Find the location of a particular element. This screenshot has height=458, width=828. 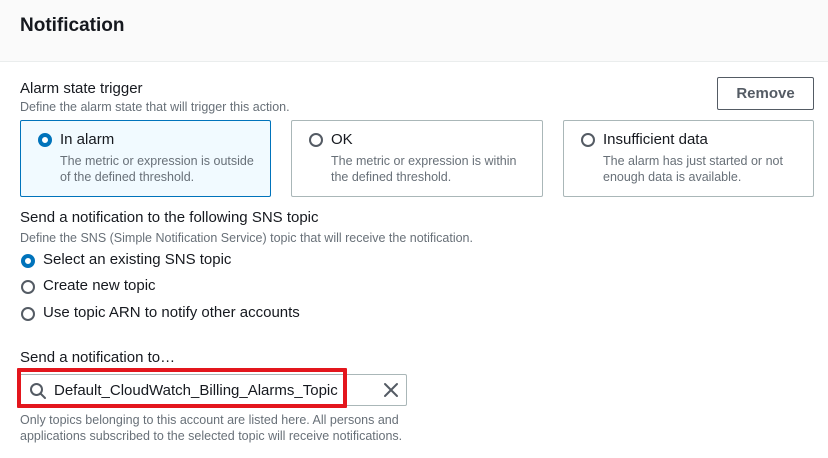

search-icon is located at coordinates (38, 391).